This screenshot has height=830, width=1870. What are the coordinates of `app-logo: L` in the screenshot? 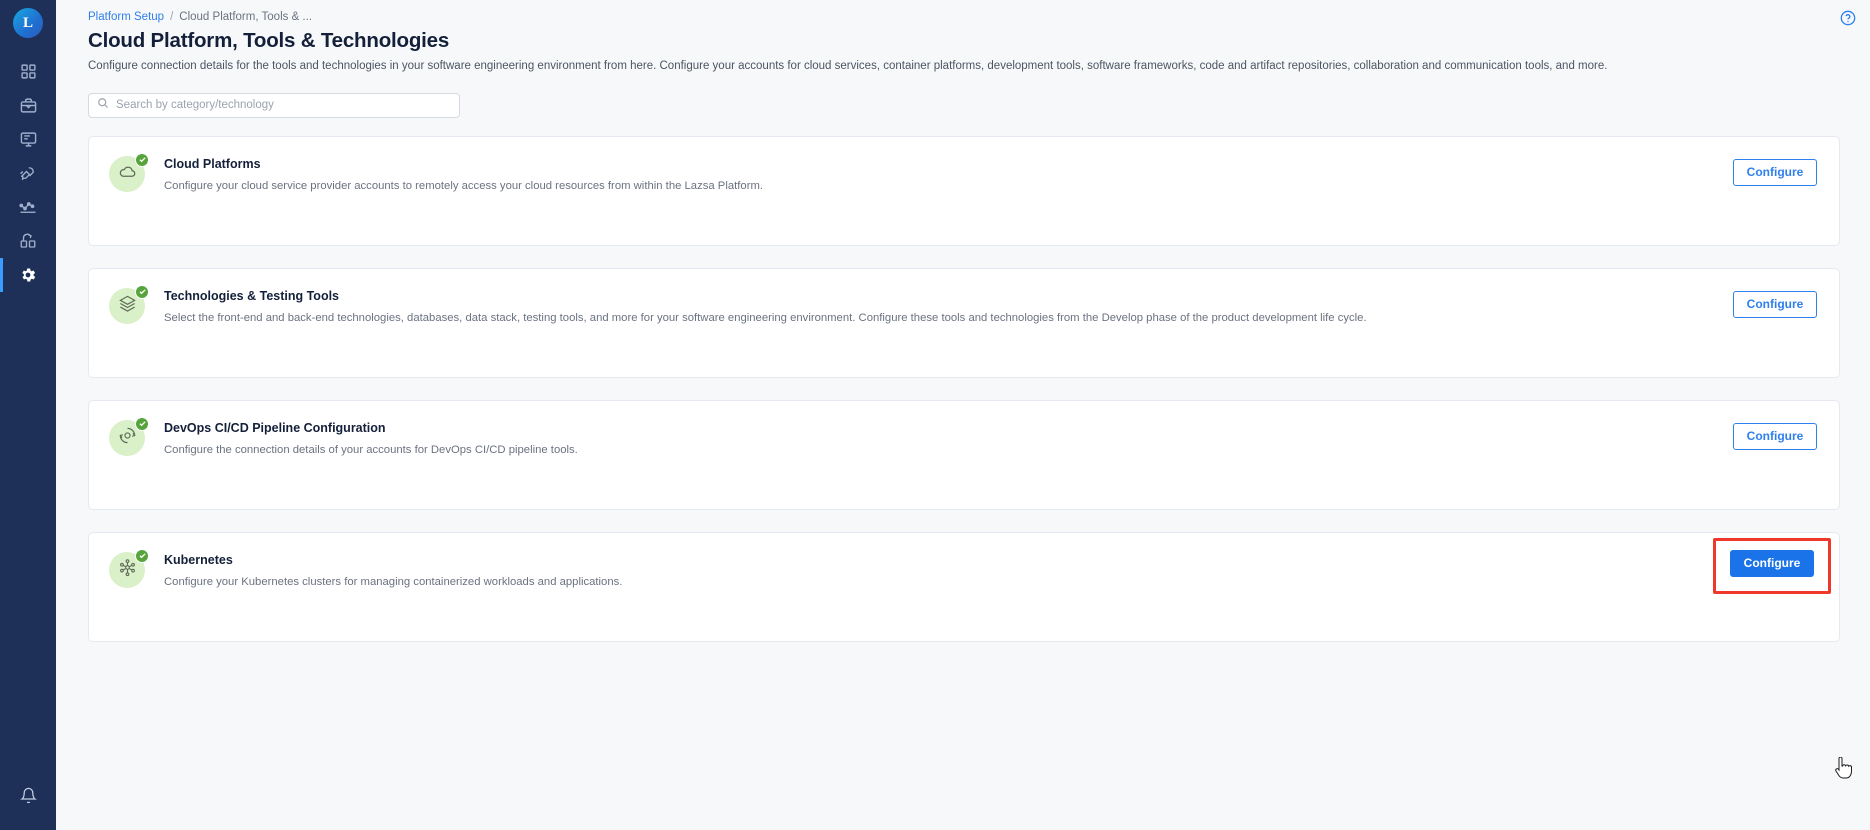 It's located at (28, 23).